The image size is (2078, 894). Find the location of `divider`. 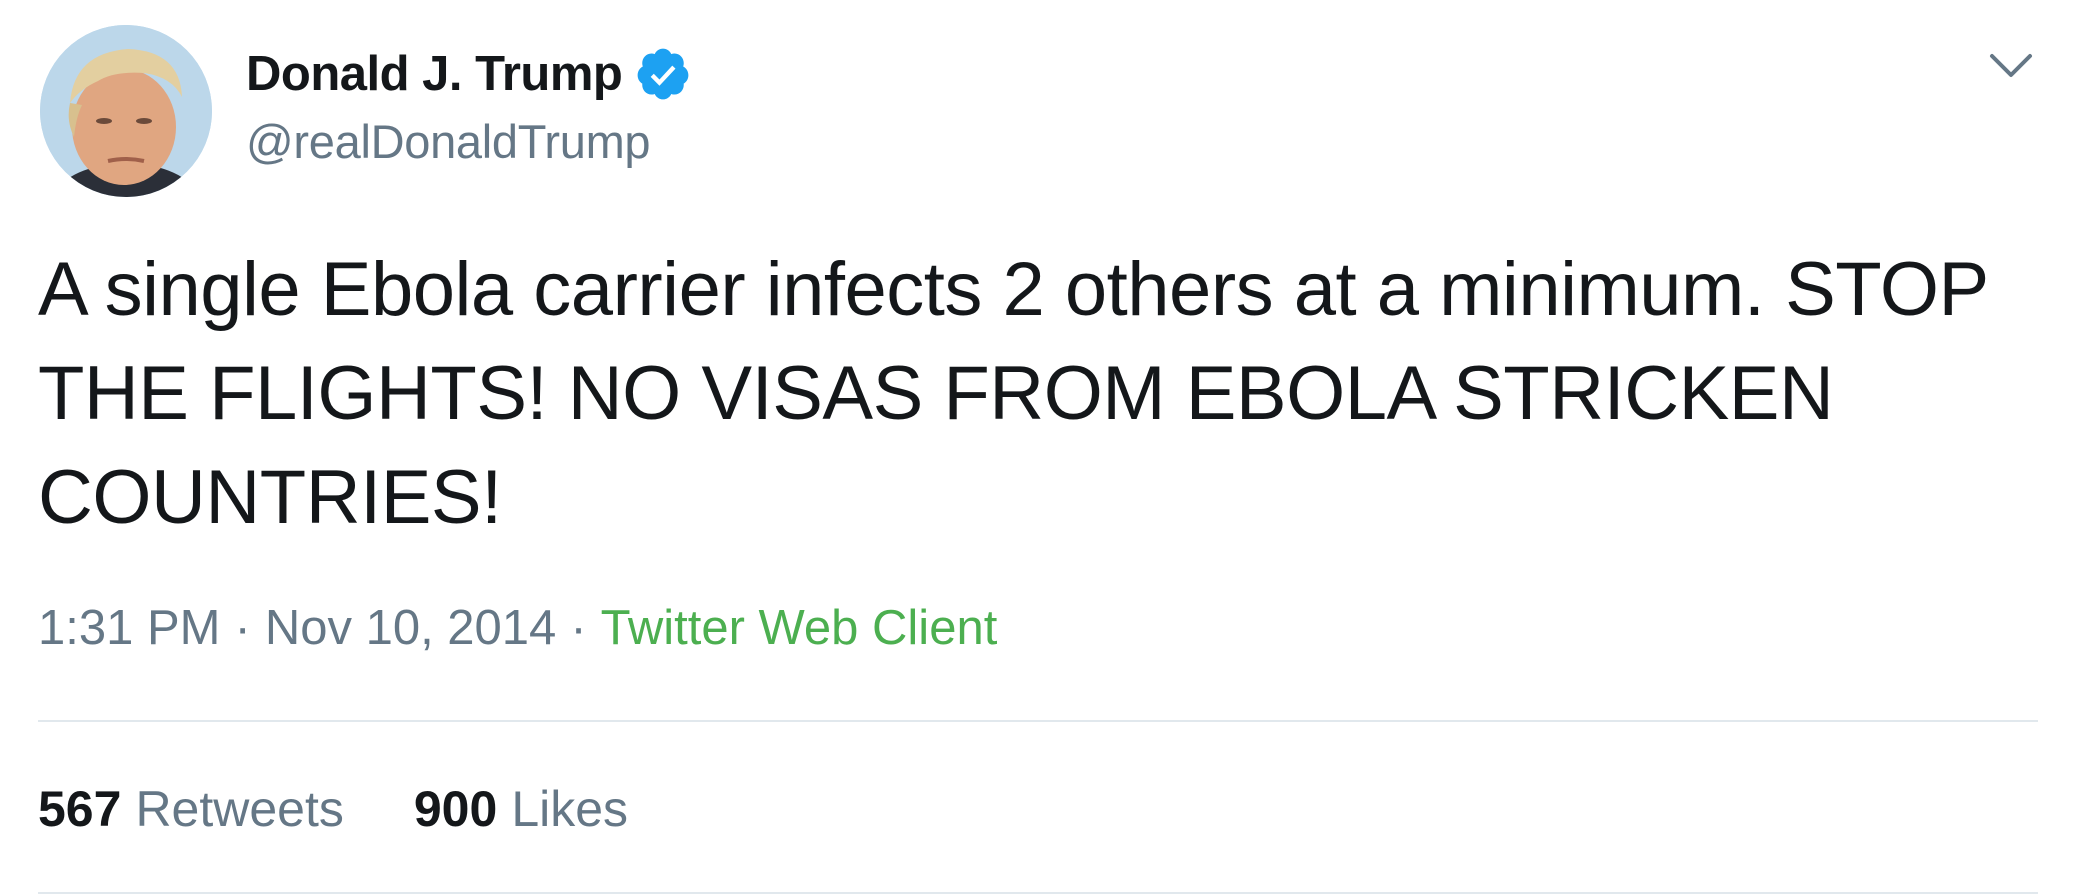

divider is located at coordinates (1038, 721).